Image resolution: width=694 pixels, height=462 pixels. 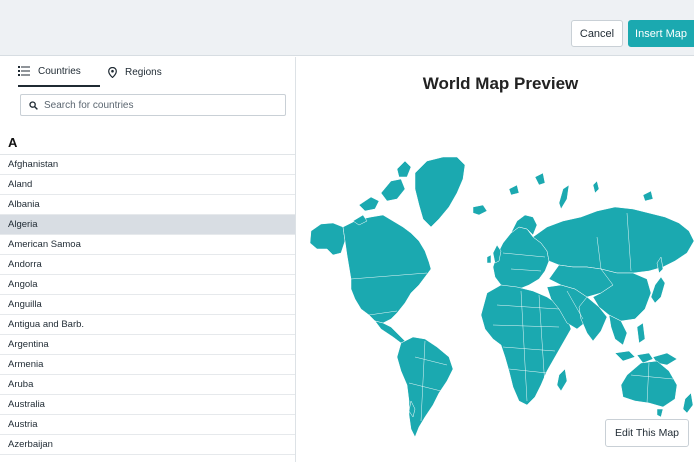 I want to click on list-item: Austria, so click(x=147, y=425).